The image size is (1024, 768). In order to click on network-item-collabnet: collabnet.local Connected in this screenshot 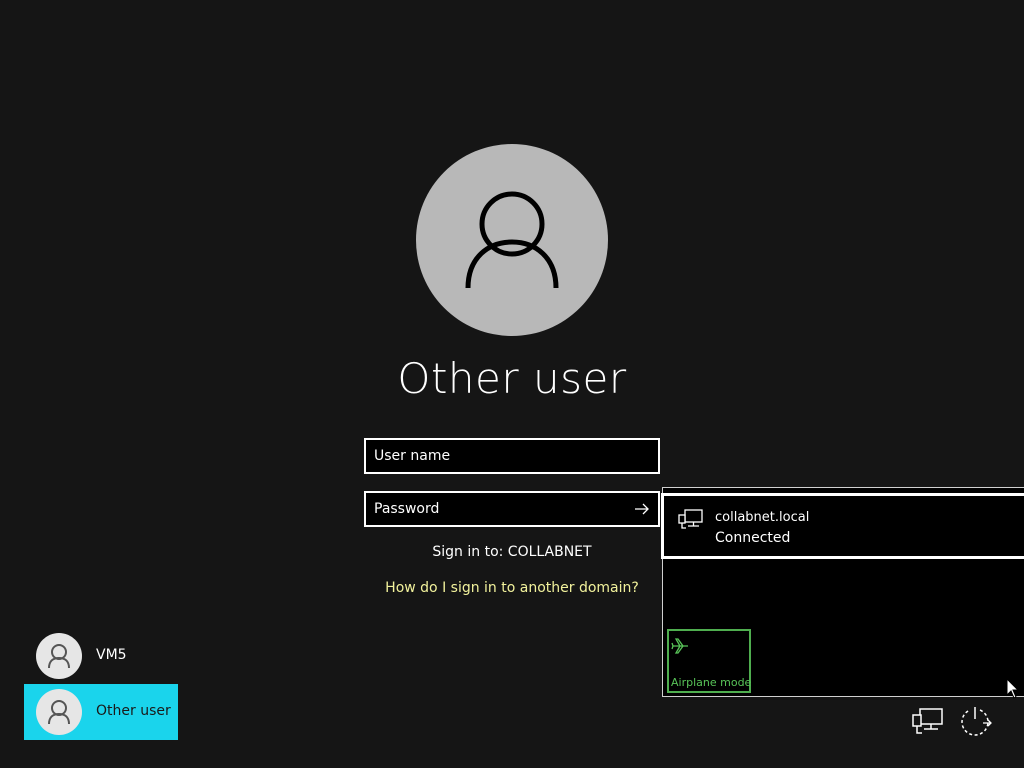, I will do `click(842, 526)`.